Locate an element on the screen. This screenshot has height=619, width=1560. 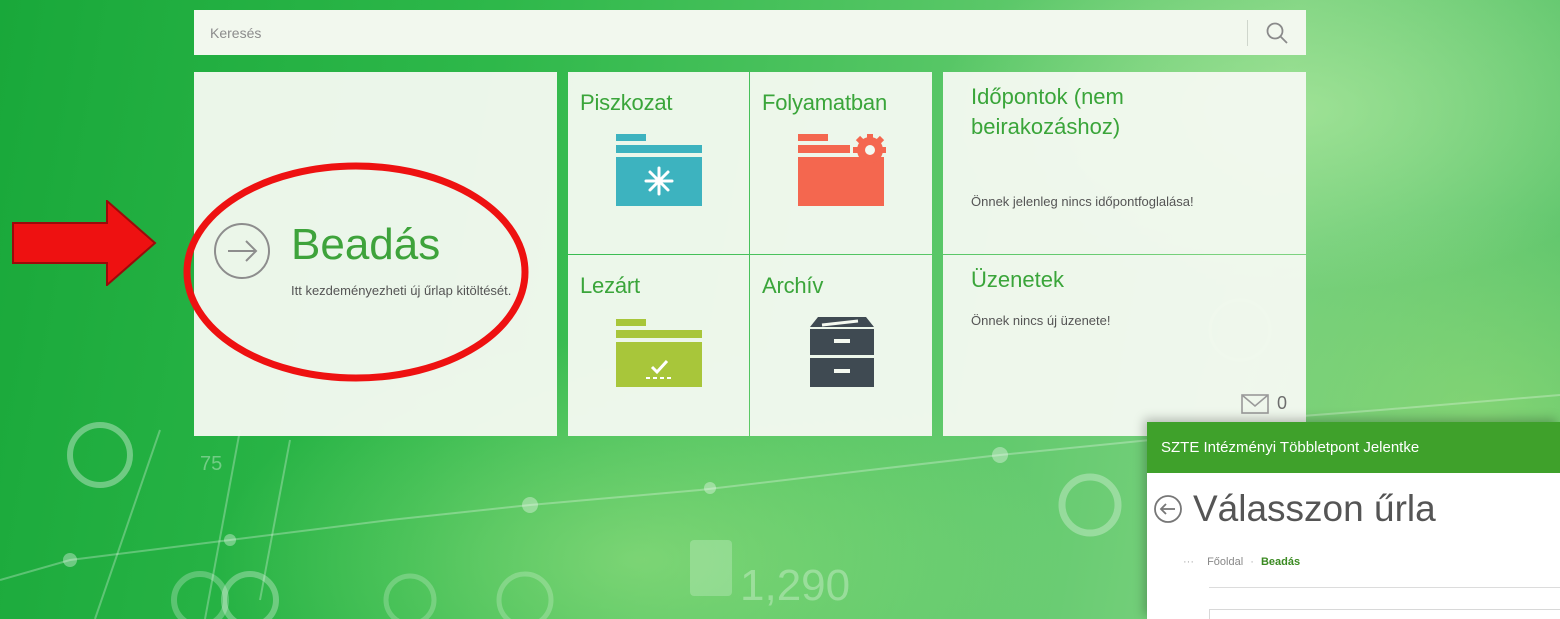
message-counter: 0 is located at coordinates (1264, 403).